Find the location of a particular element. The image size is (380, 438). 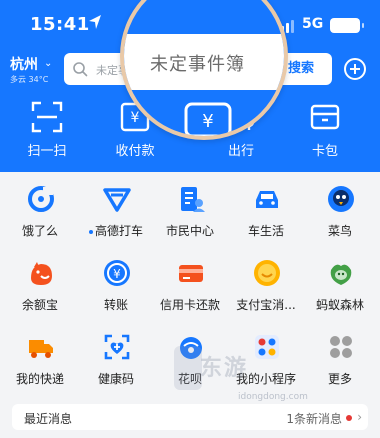

yuebao-icon is located at coordinates (41, 273).